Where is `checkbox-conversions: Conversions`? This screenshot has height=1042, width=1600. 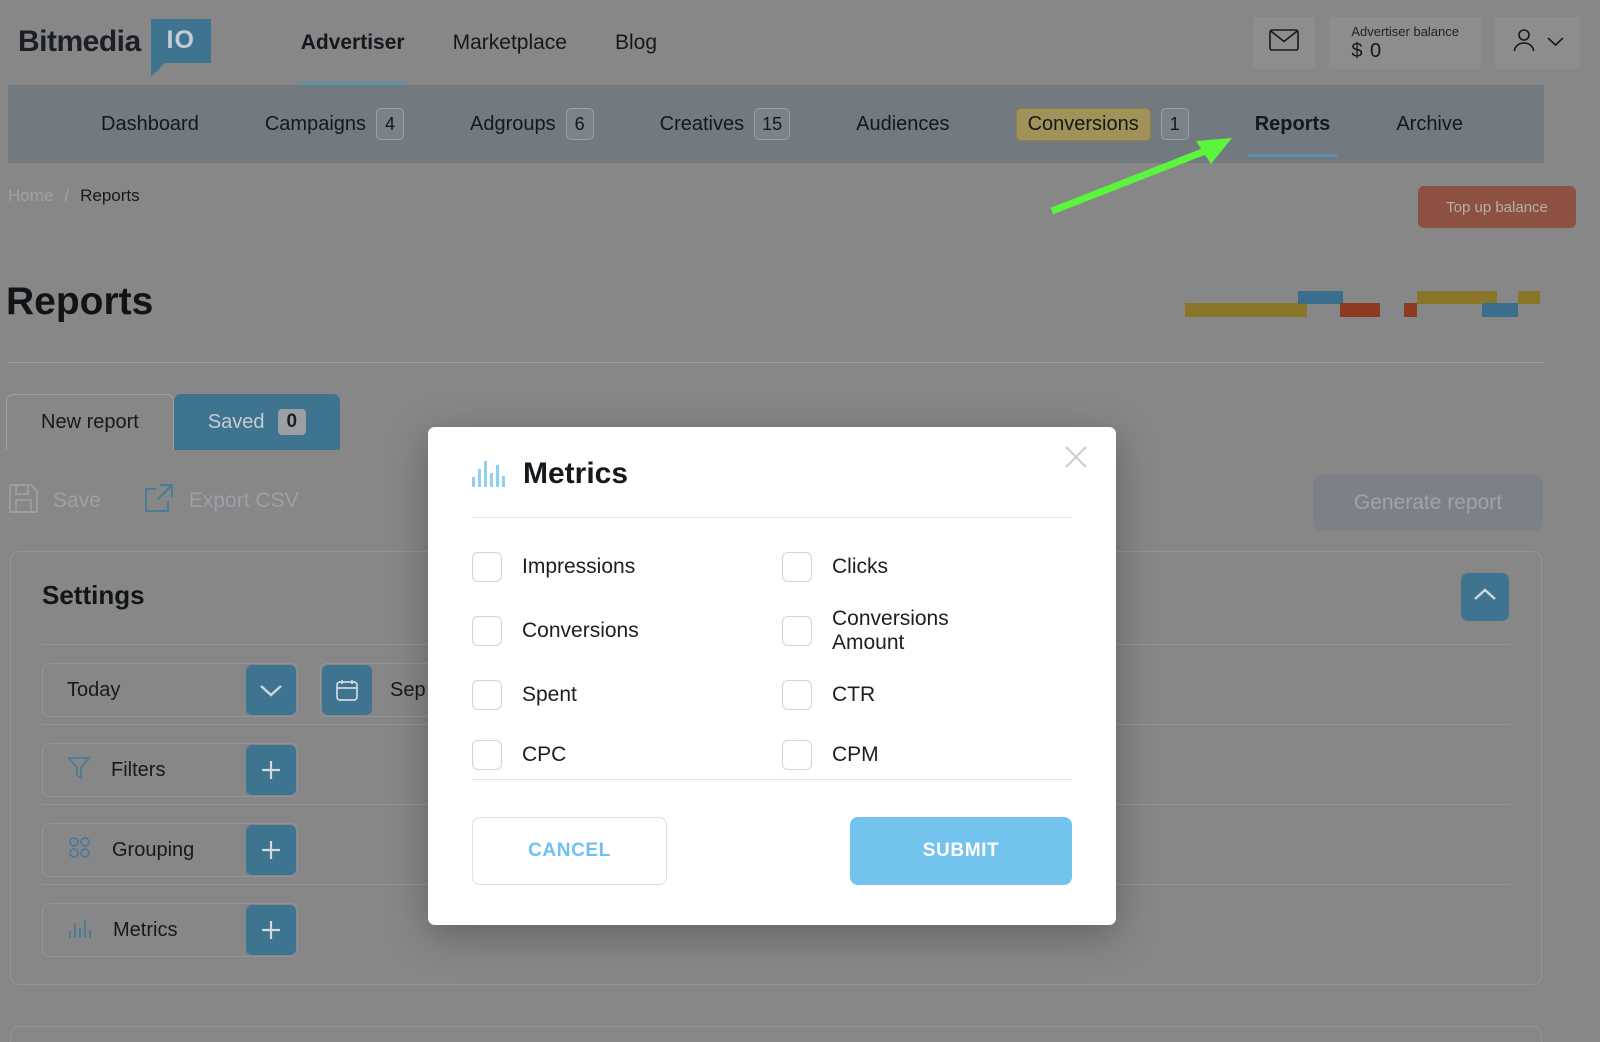 checkbox-conversions: Conversions is located at coordinates (627, 631).